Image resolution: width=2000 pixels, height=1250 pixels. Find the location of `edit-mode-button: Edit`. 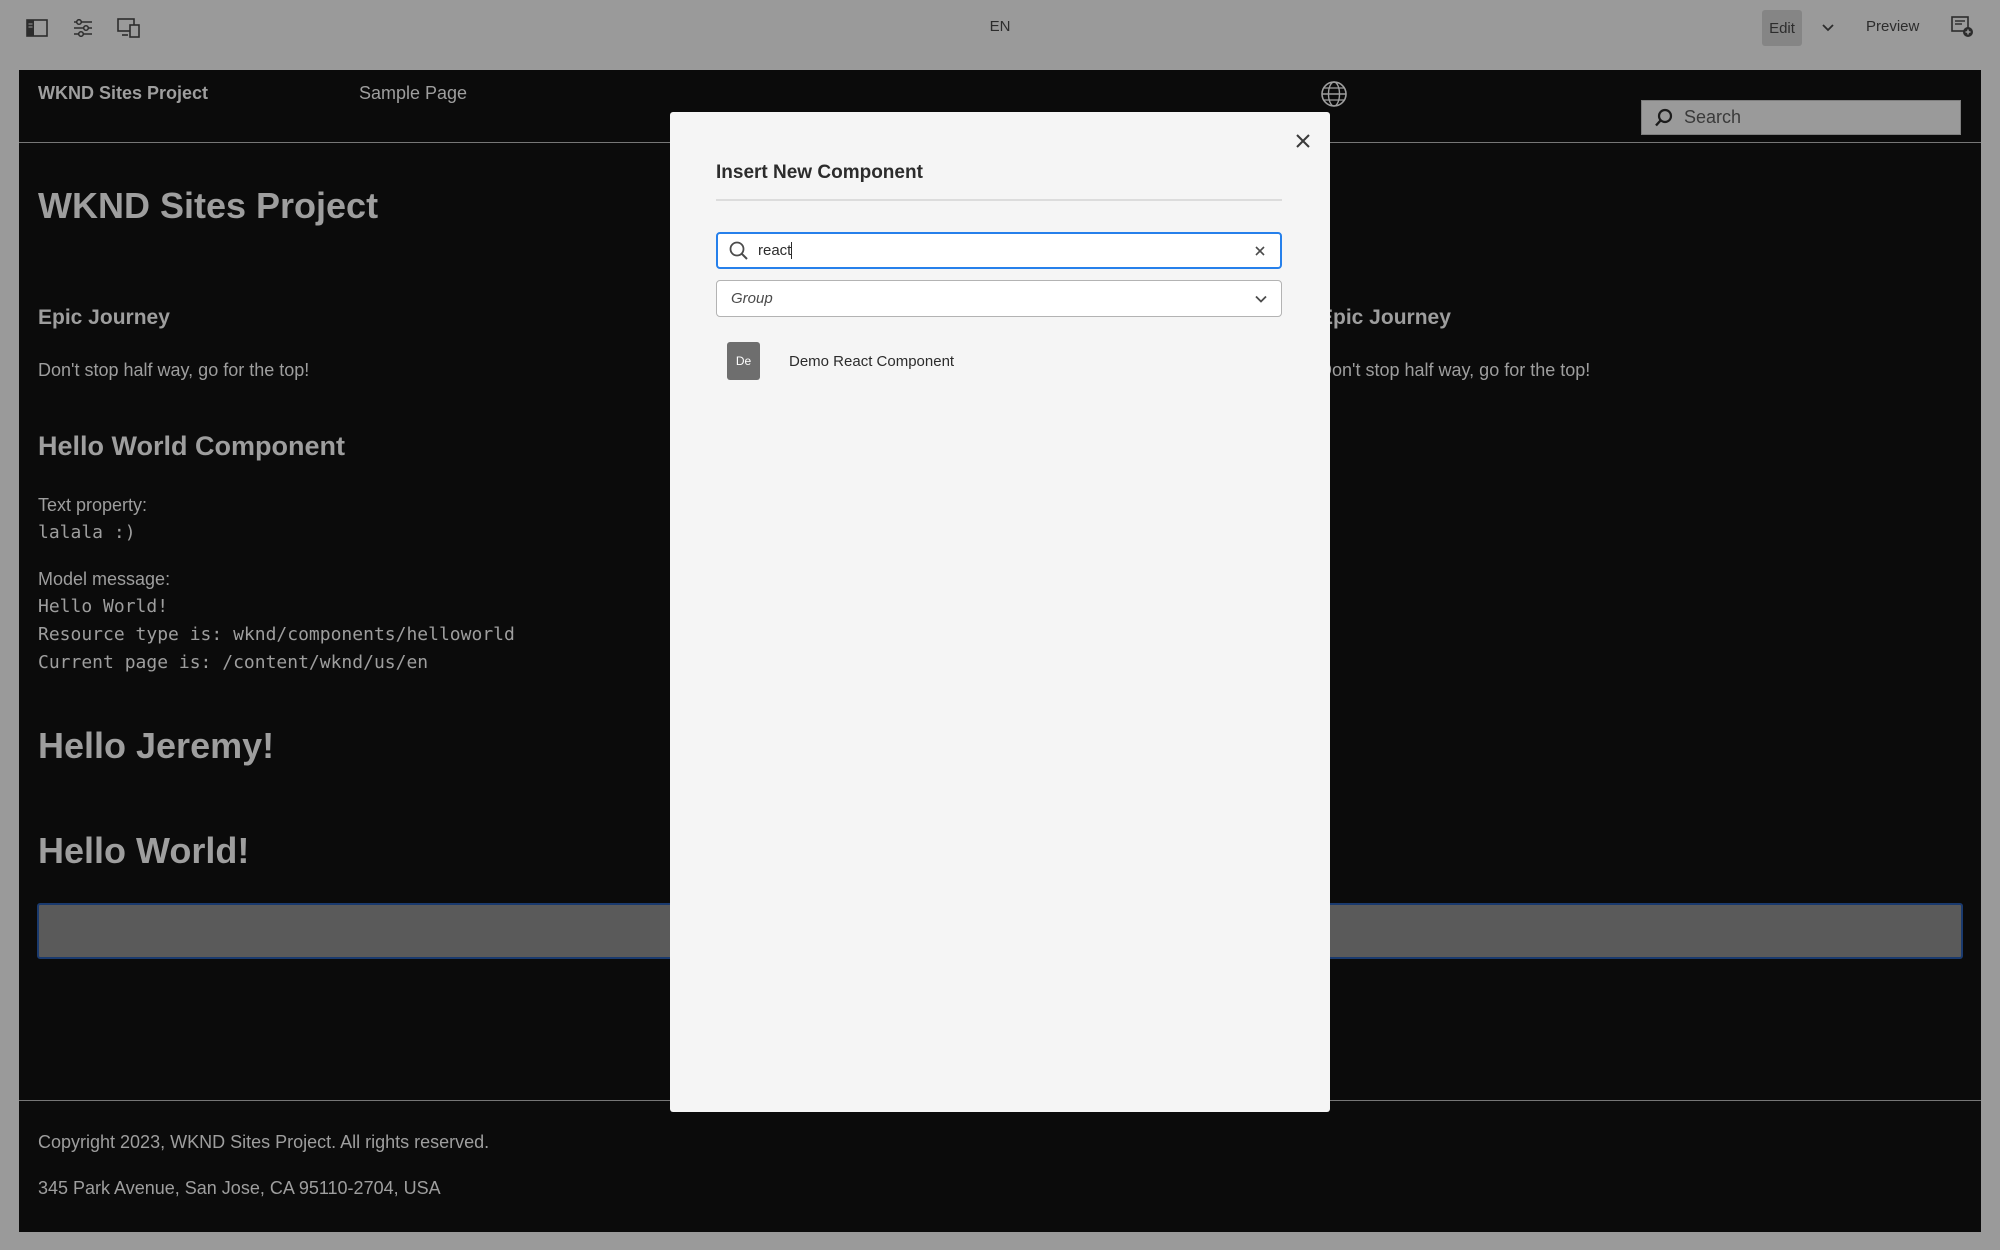

edit-mode-button: Edit is located at coordinates (1782, 28).